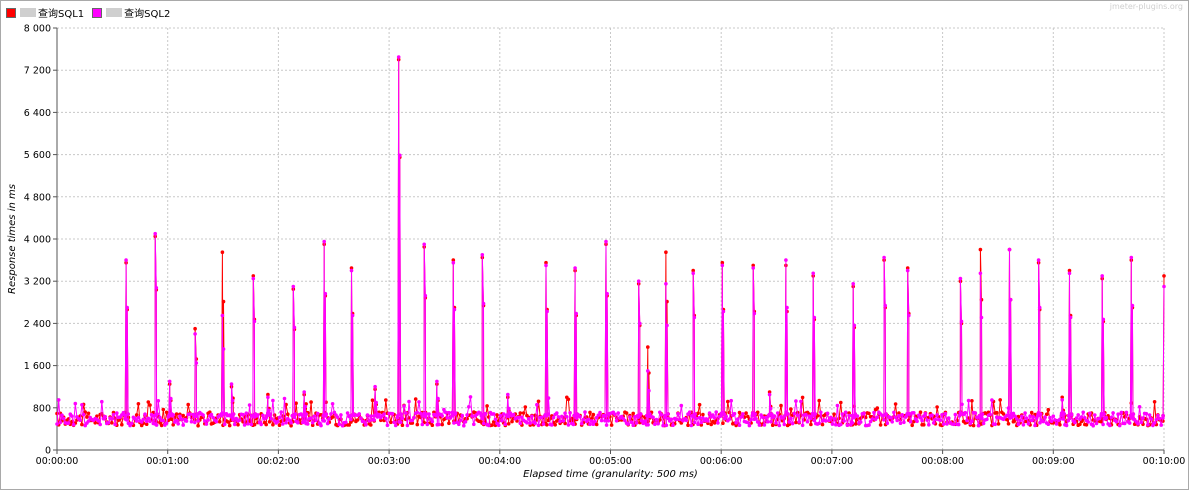 The image size is (1189, 490). What do you see at coordinates (1053, 461) in the screenshot?
I see `x-tick-label: 00:09:00` at bounding box center [1053, 461].